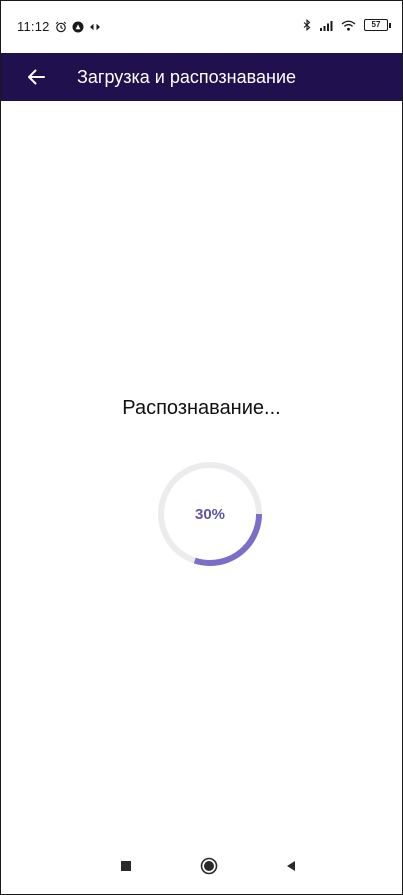  Describe the element at coordinates (326, 25) in the screenshot. I see `signal-icon` at that location.